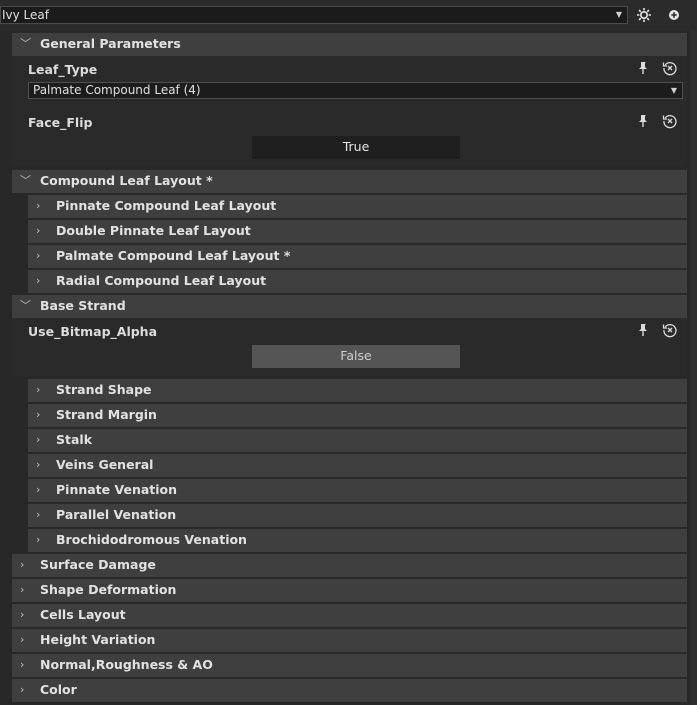 This screenshot has width=697, height=705. What do you see at coordinates (644, 15) in the screenshot?
I see `gear-icon` at bounding box center [644, 15].